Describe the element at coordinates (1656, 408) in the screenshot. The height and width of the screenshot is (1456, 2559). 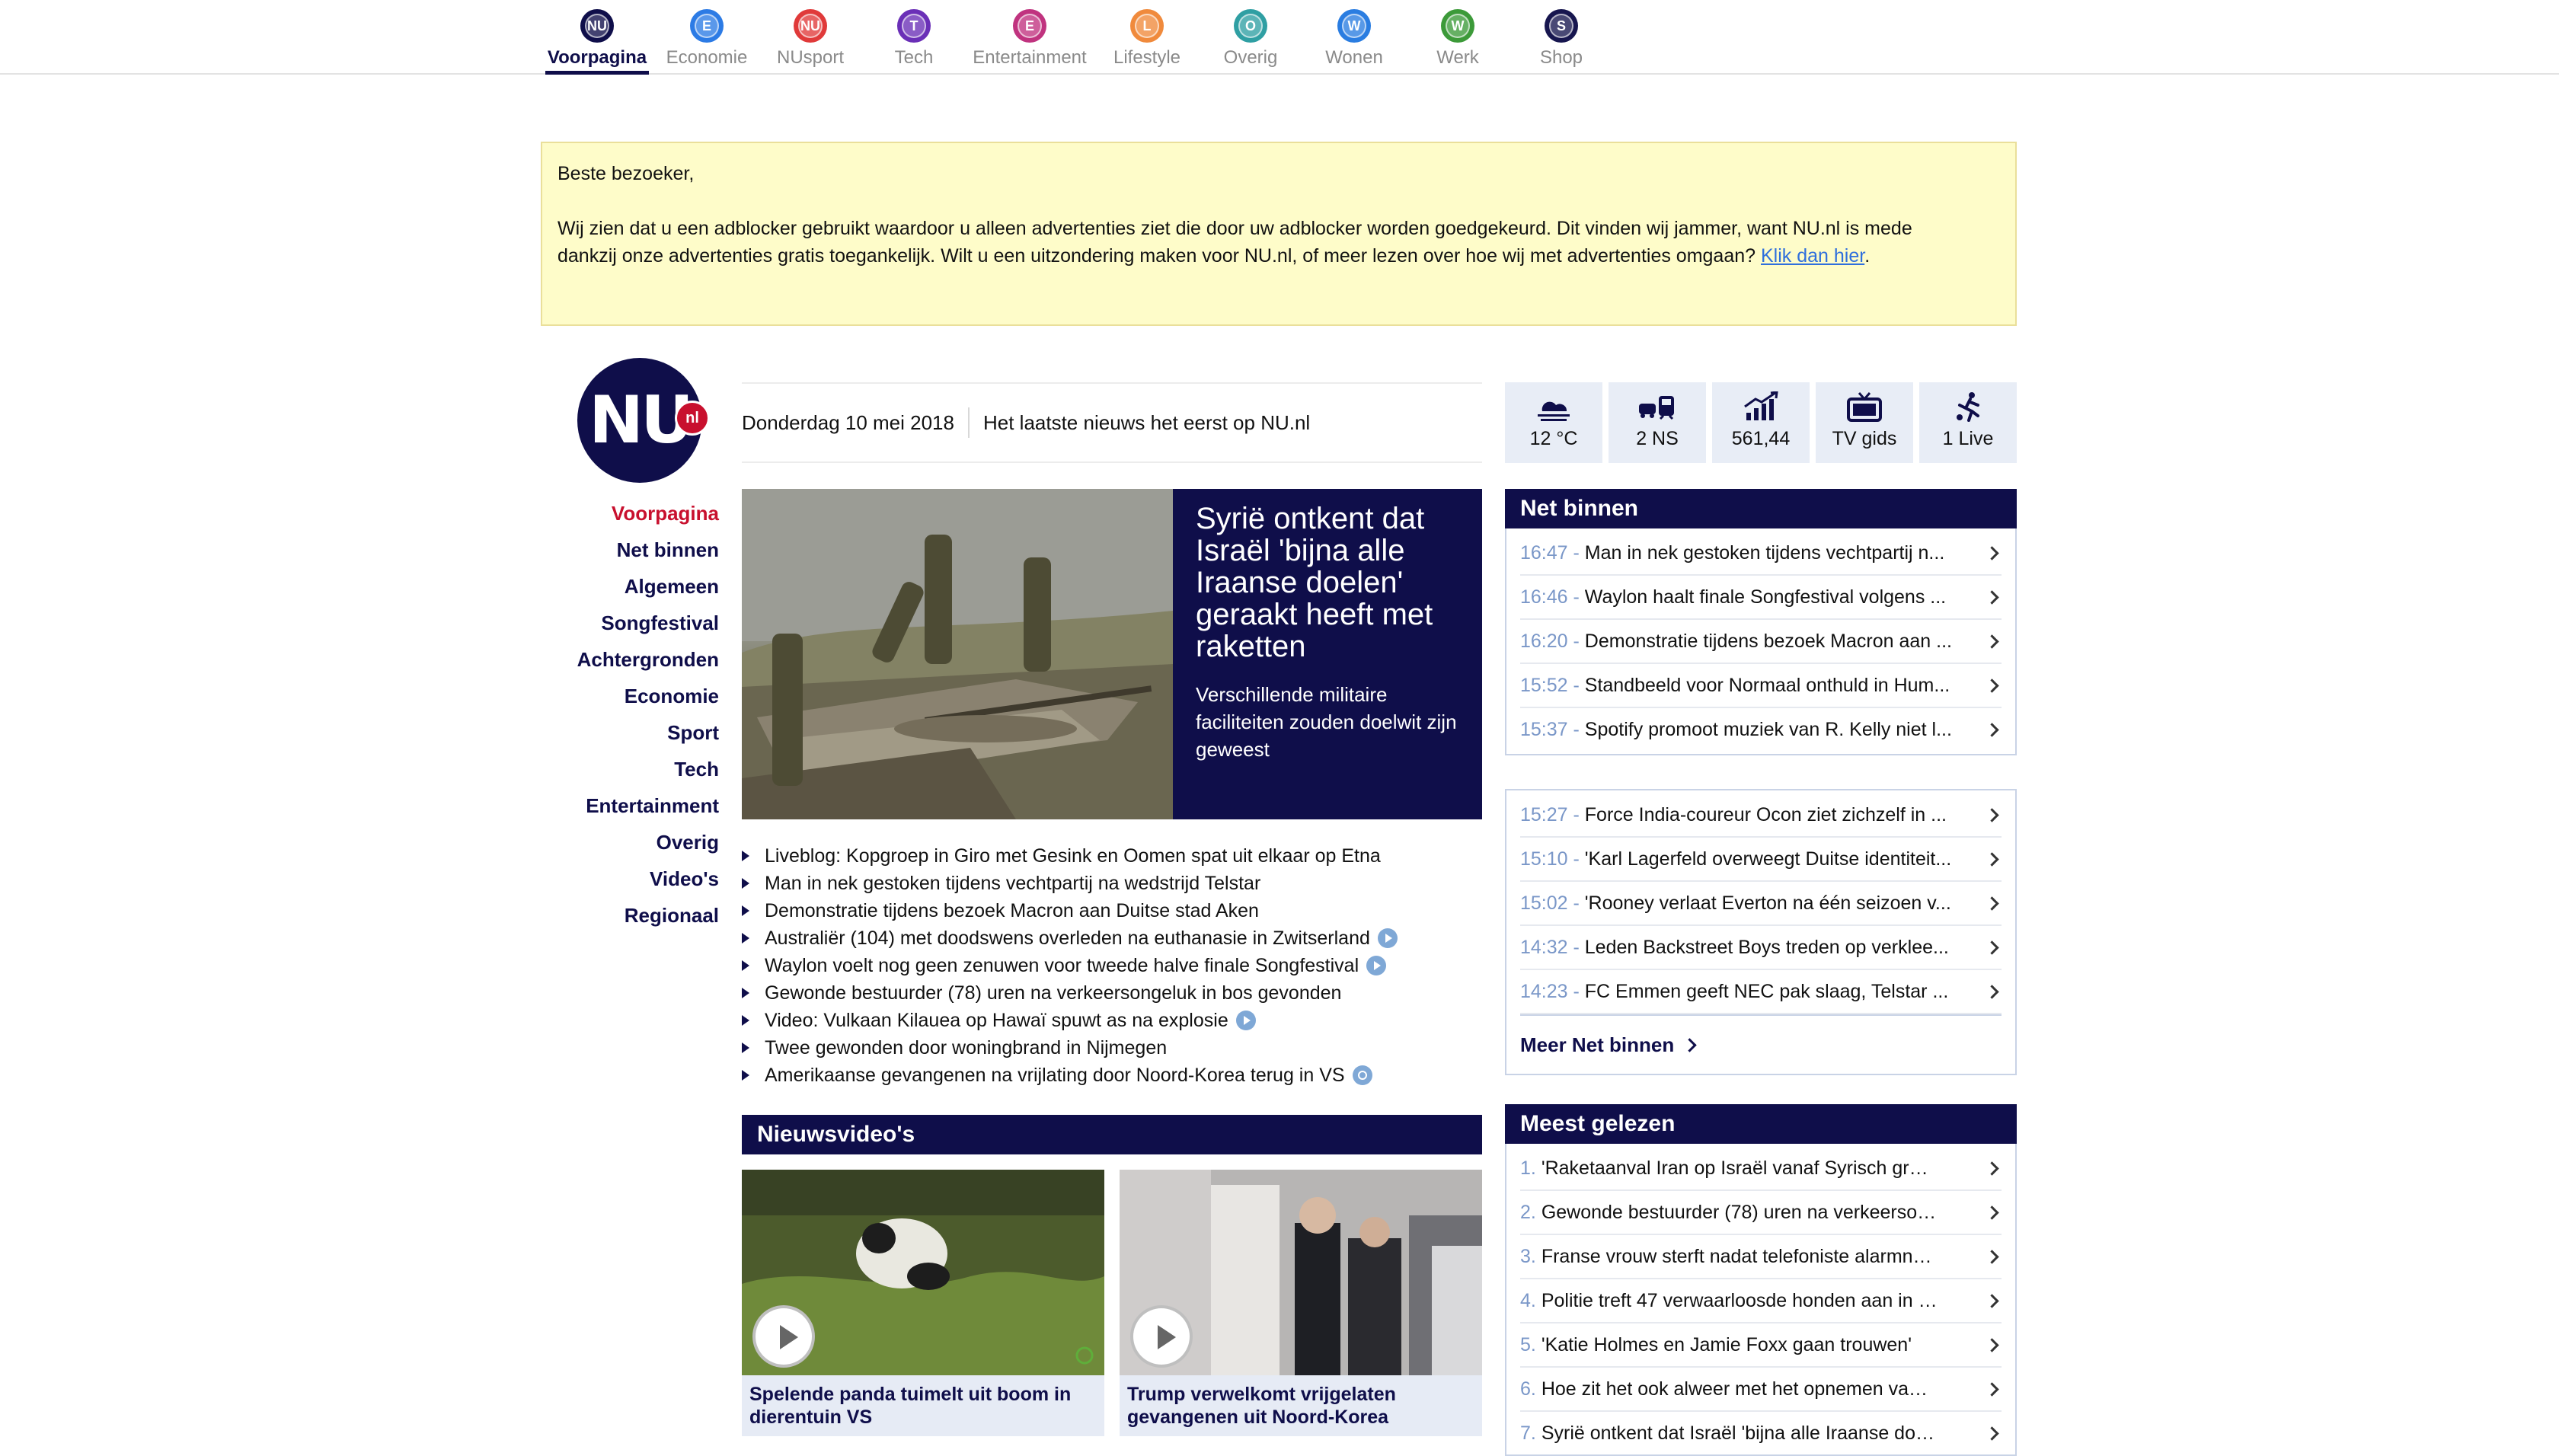
I see `traffic-icon` at that location.